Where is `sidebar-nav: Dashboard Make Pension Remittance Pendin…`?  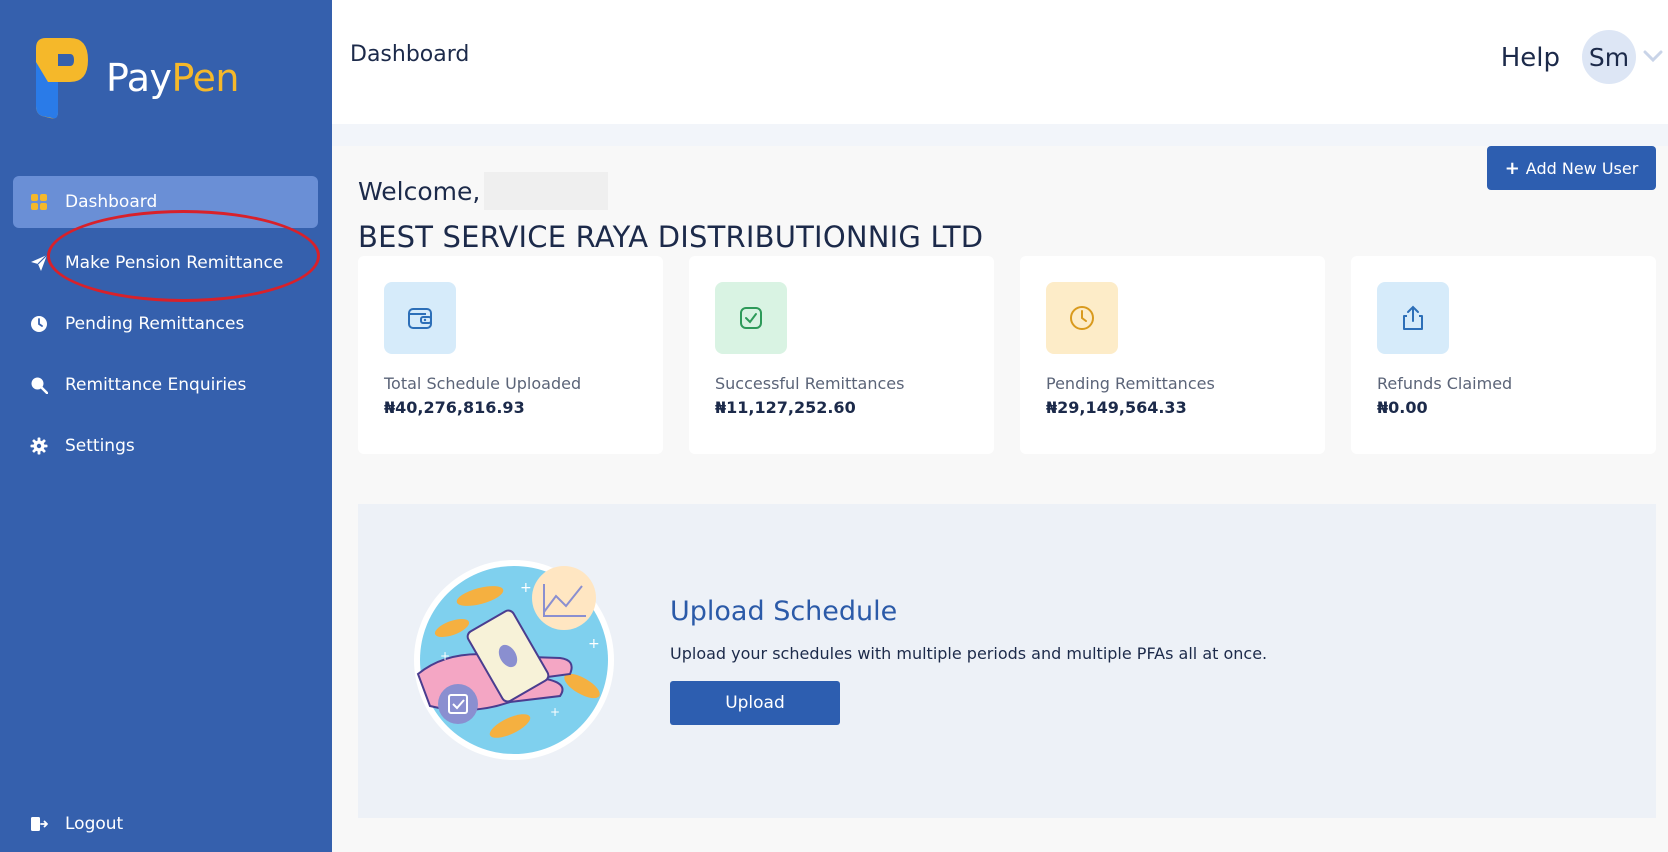
sidebar-nav: Dashboard Make Pension Remittance Pendin… is located at coordinates (165, 328).